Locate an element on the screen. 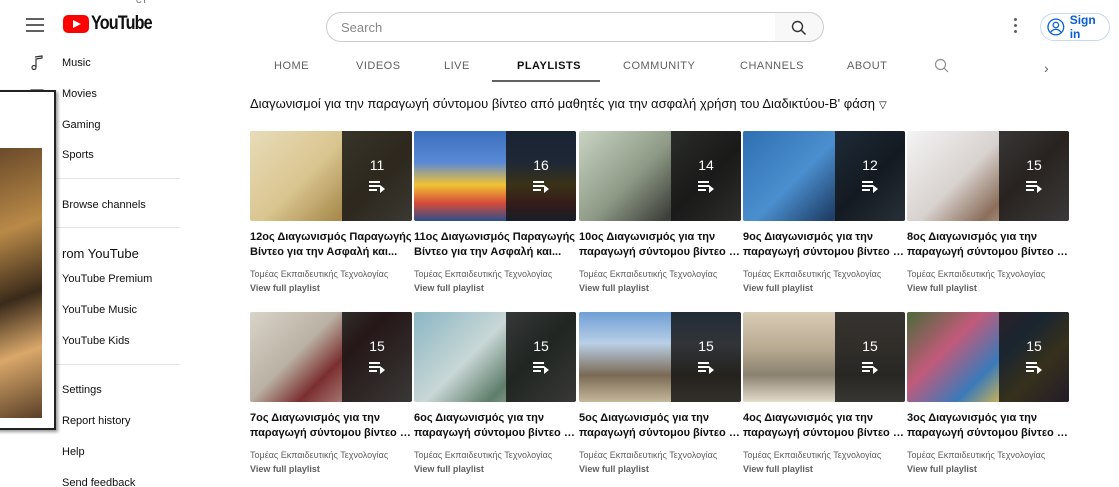 This screenshot has height=487, width=1119. playlist-title-line: 8ος Διαγωνισμός για την is located at coordinates (972, 237).